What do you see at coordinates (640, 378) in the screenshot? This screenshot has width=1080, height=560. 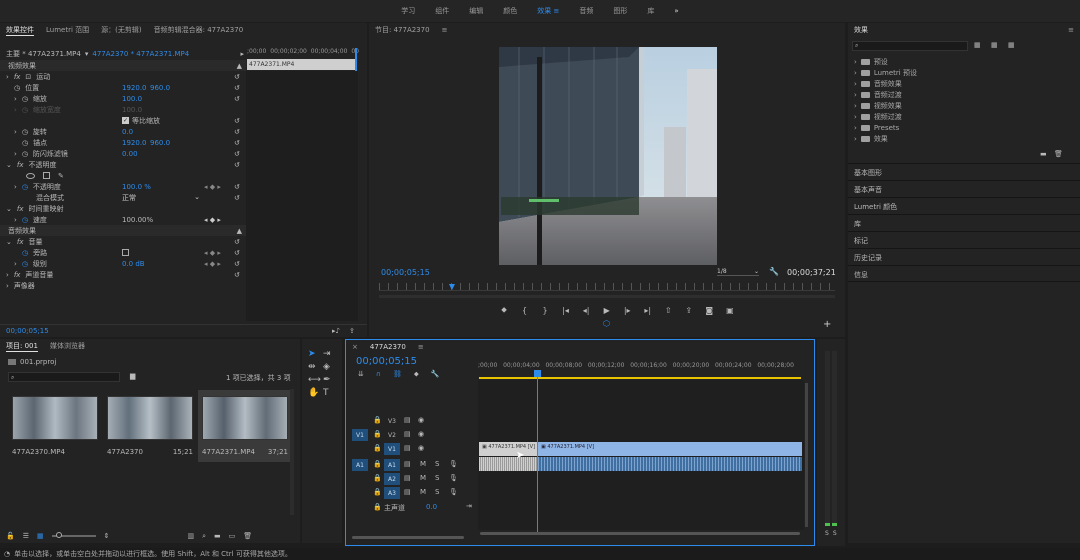 I see `work-area-bar` at bounding box center [640, 378].